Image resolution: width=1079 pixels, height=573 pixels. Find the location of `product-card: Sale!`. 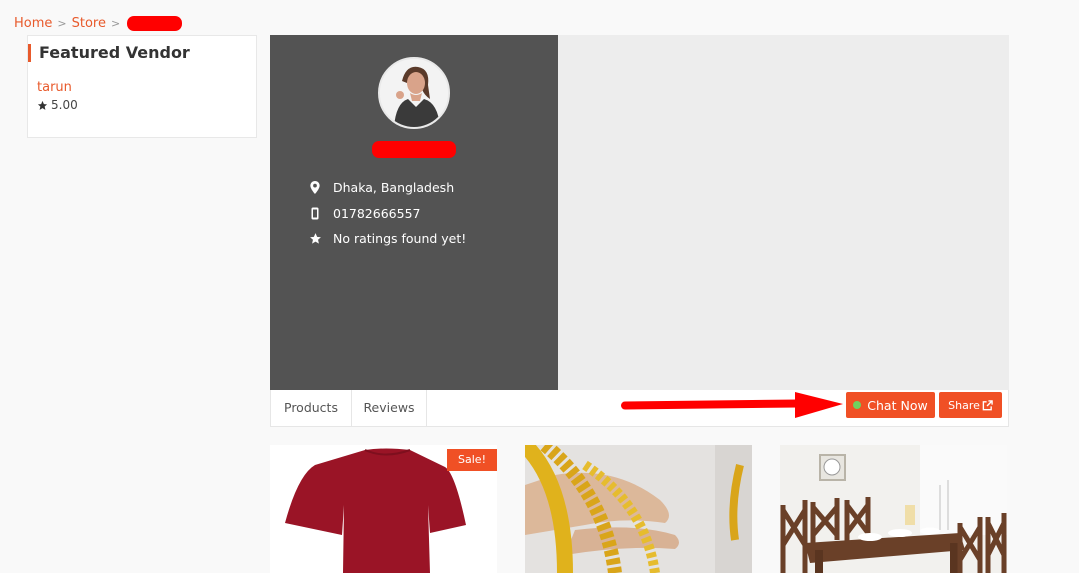

product-card: Sale! is located at coordinates (383, 509).